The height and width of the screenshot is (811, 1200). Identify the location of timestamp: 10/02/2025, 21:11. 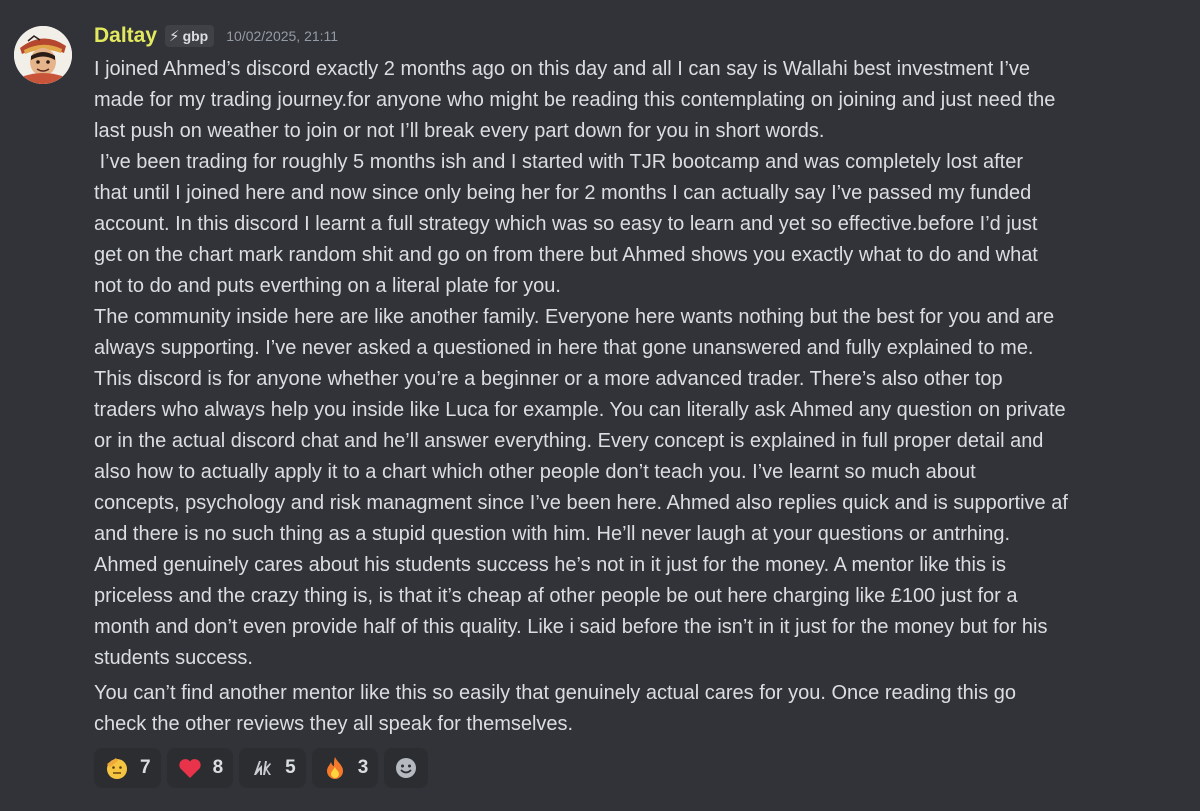
(282, 36).